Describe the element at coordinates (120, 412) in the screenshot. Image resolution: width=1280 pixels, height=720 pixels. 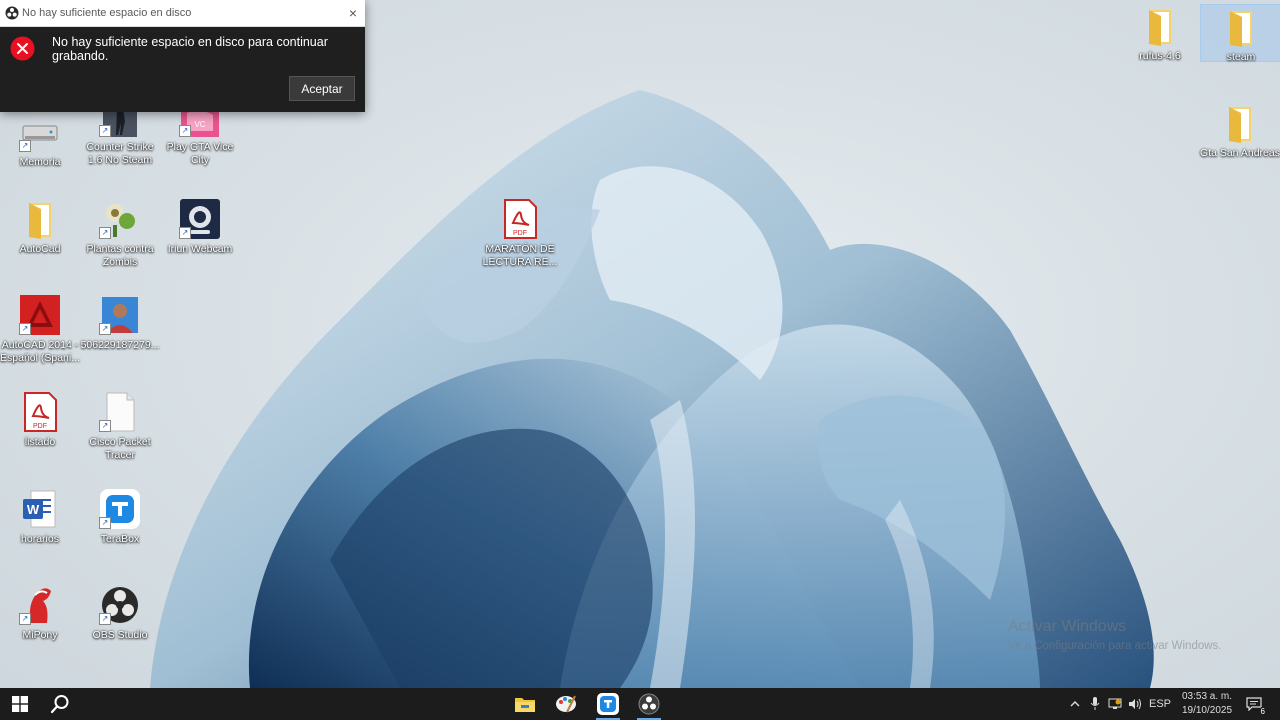
I see `blank-file-icon: ↗` at that location.